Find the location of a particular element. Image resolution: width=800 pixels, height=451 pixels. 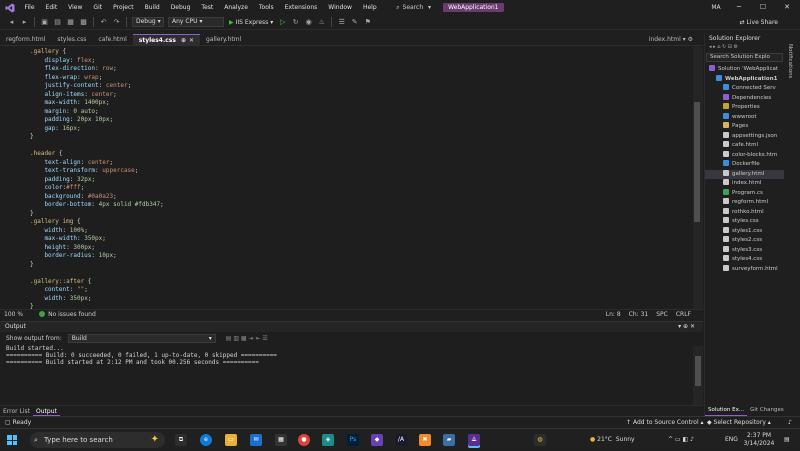

select-repository: ◆ Select Repository ▴ is located at coordinates (739, 422).